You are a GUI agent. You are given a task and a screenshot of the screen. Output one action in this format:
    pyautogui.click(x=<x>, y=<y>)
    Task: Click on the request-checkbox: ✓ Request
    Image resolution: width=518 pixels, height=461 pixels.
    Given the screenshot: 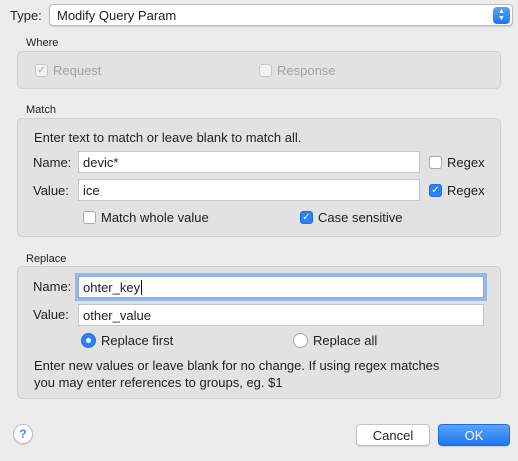 What is the action you would take?
    pyautogui.click(x=68, y=70)
    